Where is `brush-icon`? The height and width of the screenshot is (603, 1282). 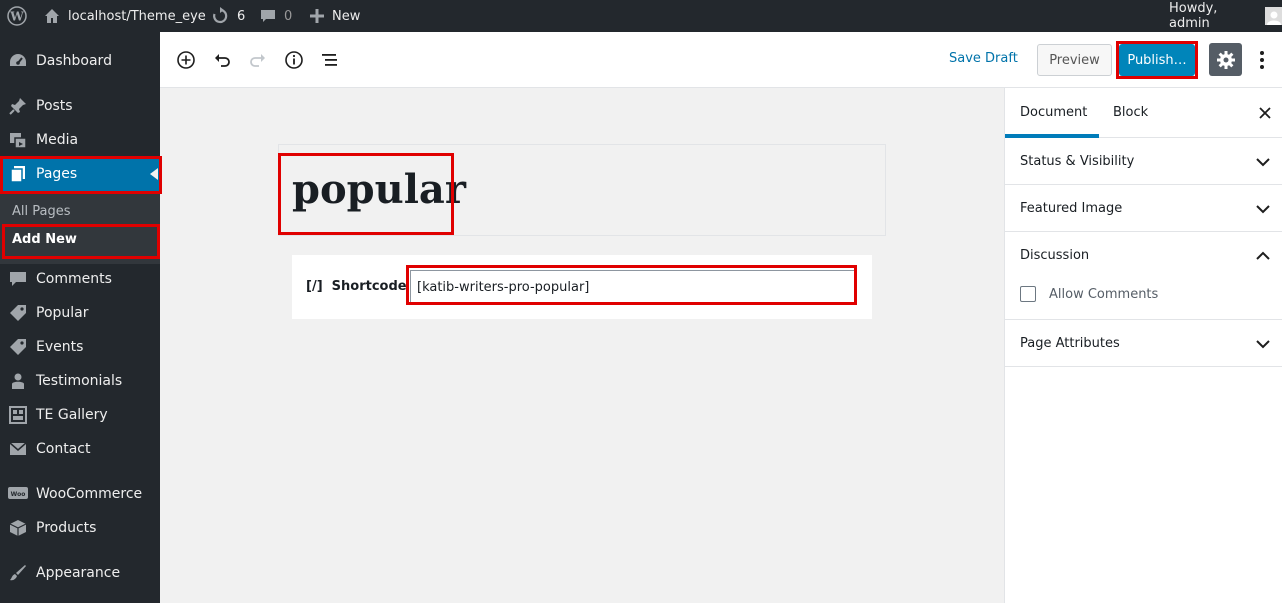 brush-icon is located at coordinates (18, 573).